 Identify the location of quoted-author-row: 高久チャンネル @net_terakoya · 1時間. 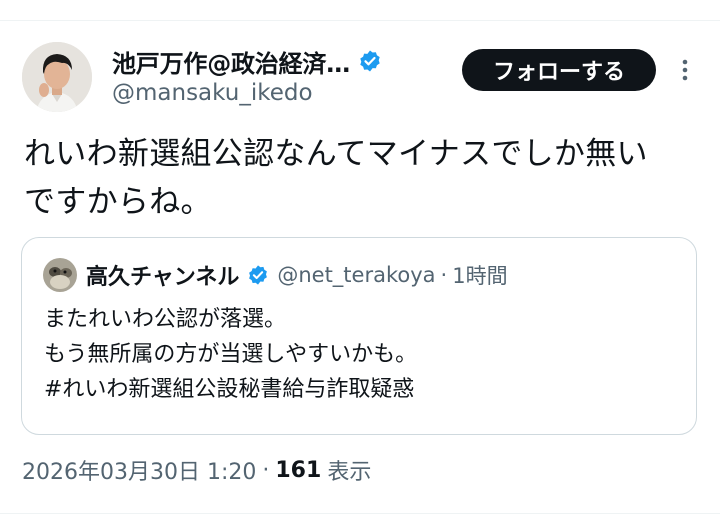
(297, 275).